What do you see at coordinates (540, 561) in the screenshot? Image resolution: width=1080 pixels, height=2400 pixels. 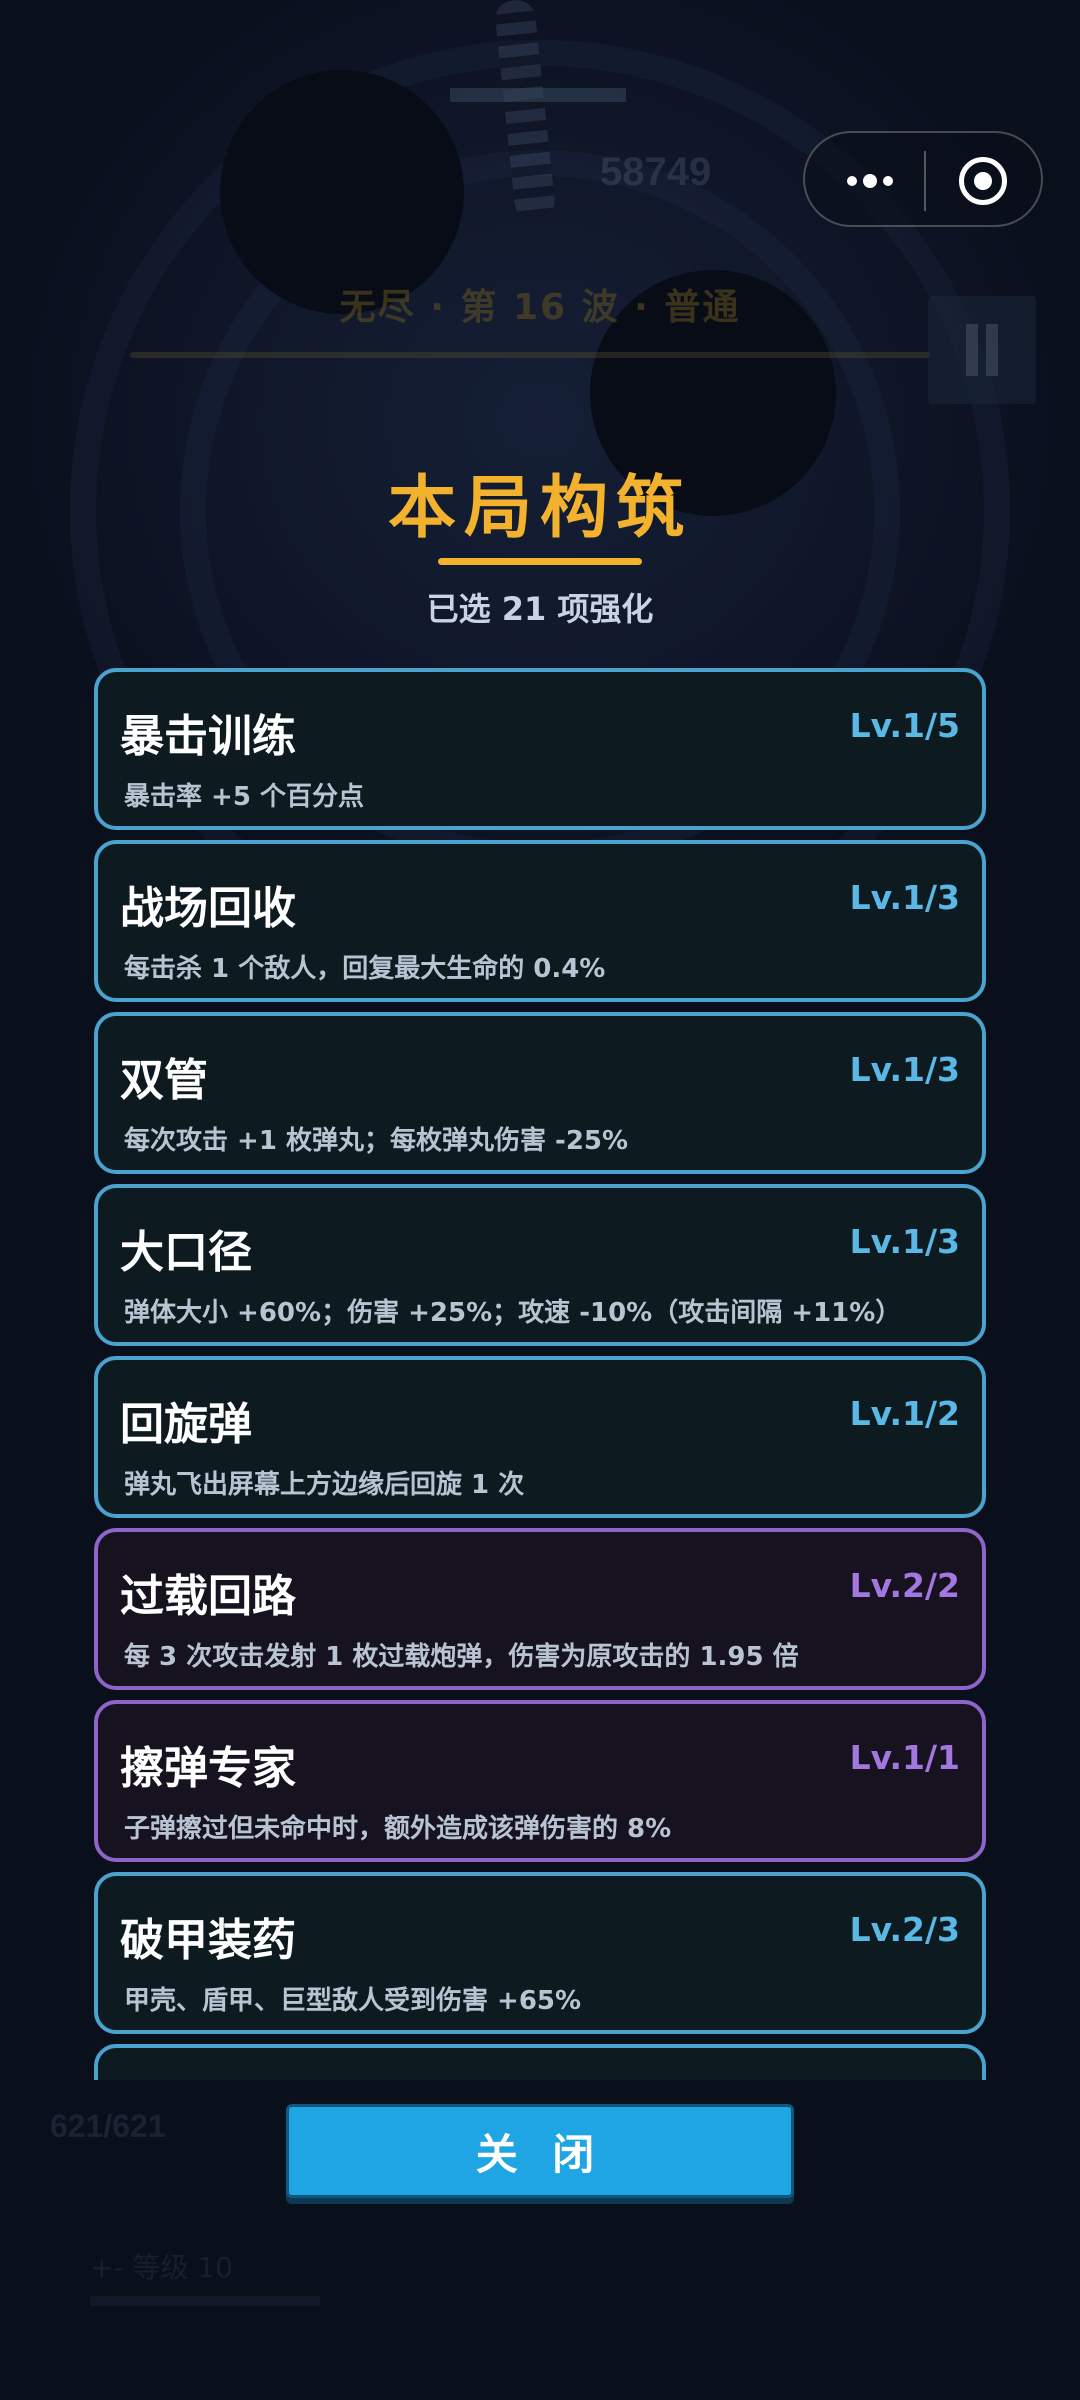 I see `title-underline` at bounding box center [540, 561].